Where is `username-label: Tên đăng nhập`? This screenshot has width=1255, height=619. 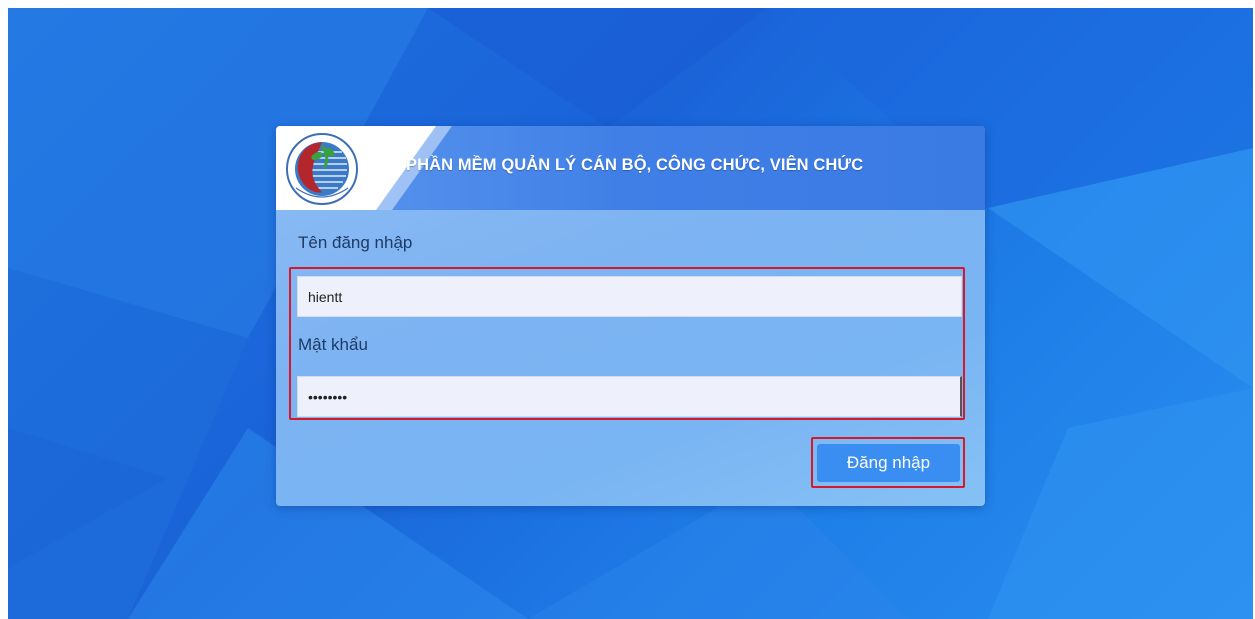 username-label: Tên đăng nhập is located at coordinates (355, 242).